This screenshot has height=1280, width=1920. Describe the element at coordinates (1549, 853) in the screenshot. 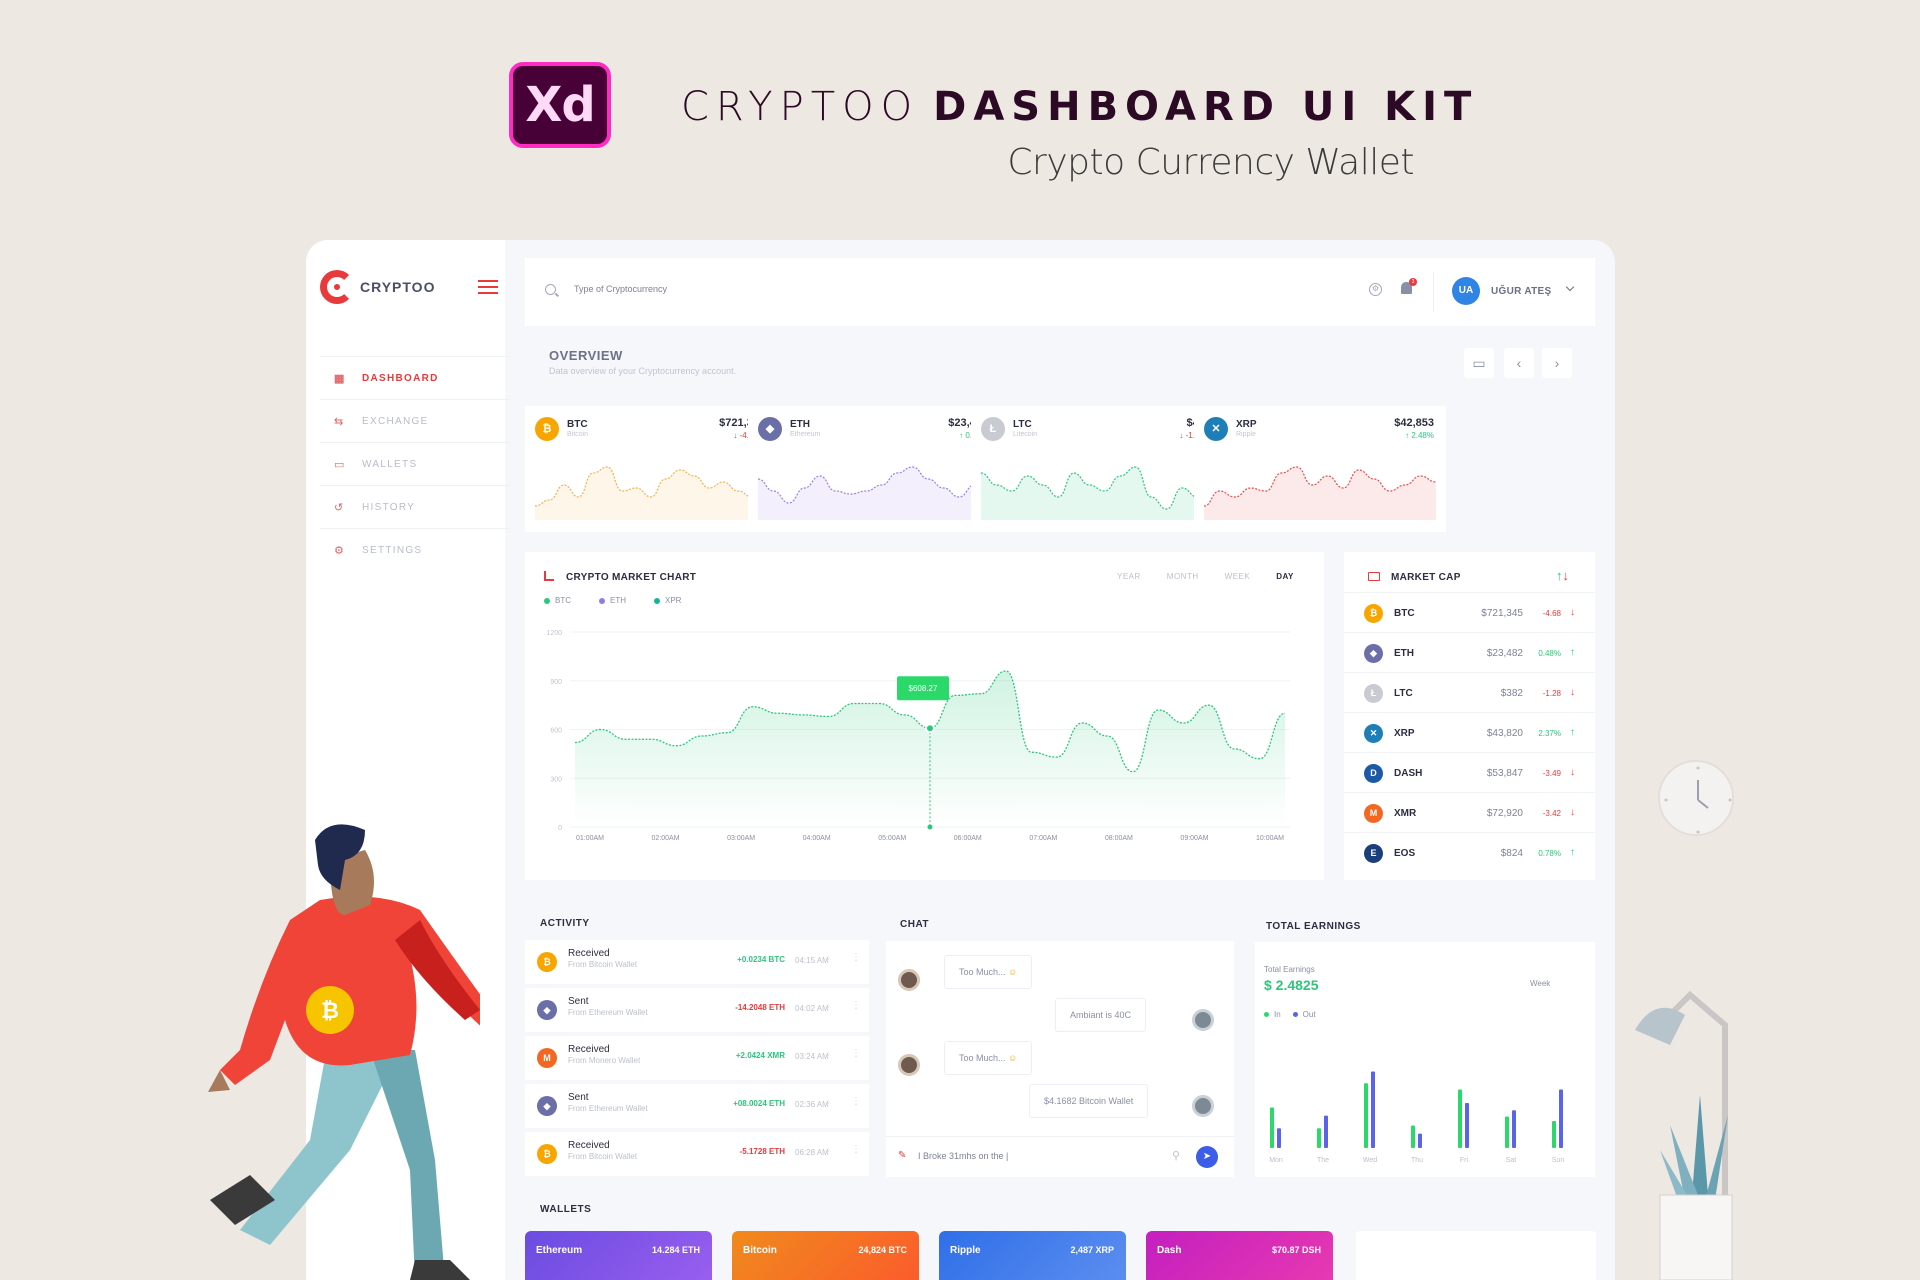

I see `coin-change: 0.78%` at that location.